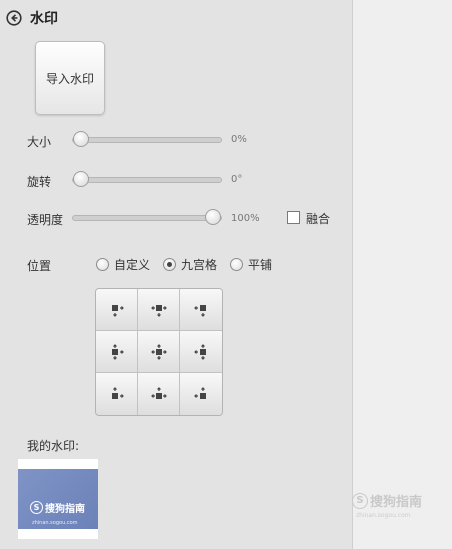 Image resolution: width=452 pixels, height=549 pixels. I want to click on grid-cell-top-right, so click(201, 310).